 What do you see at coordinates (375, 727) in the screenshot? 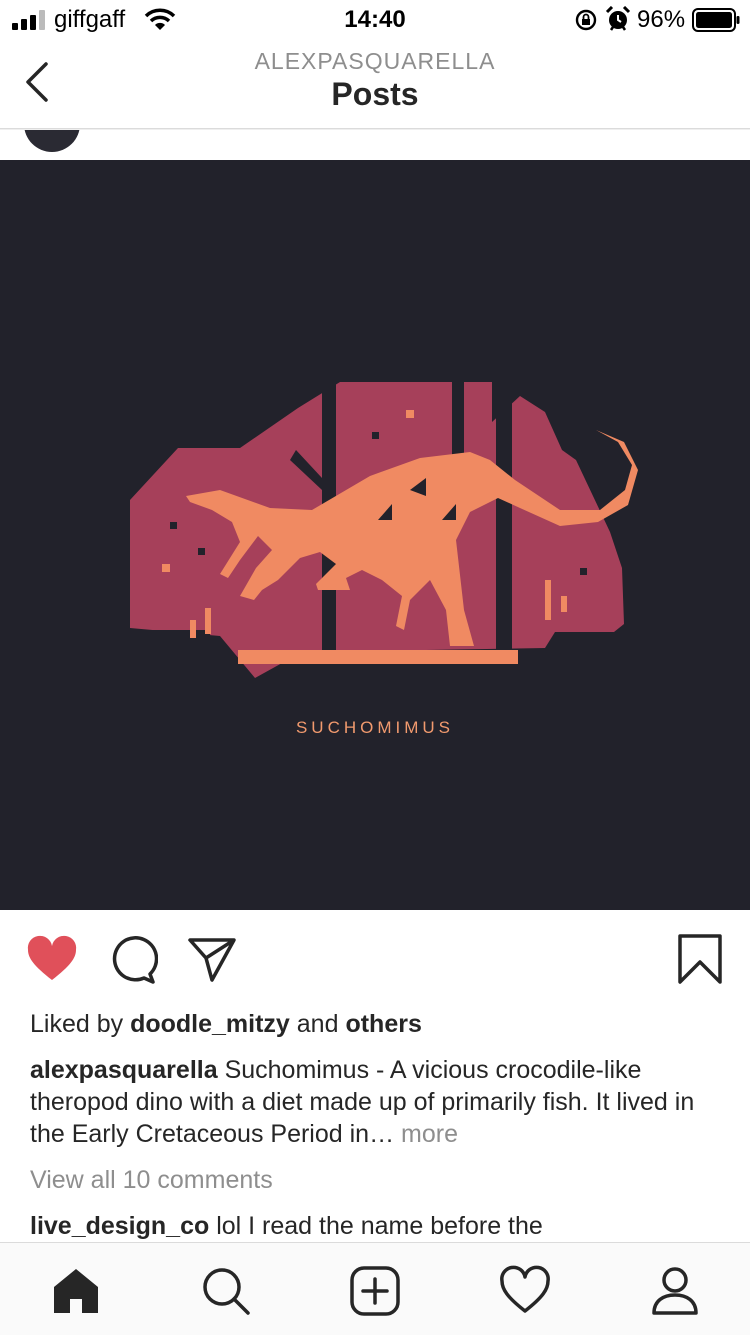
I see `illustration-caption: SUCHOMIMUS` at bounding box center [375, 727].